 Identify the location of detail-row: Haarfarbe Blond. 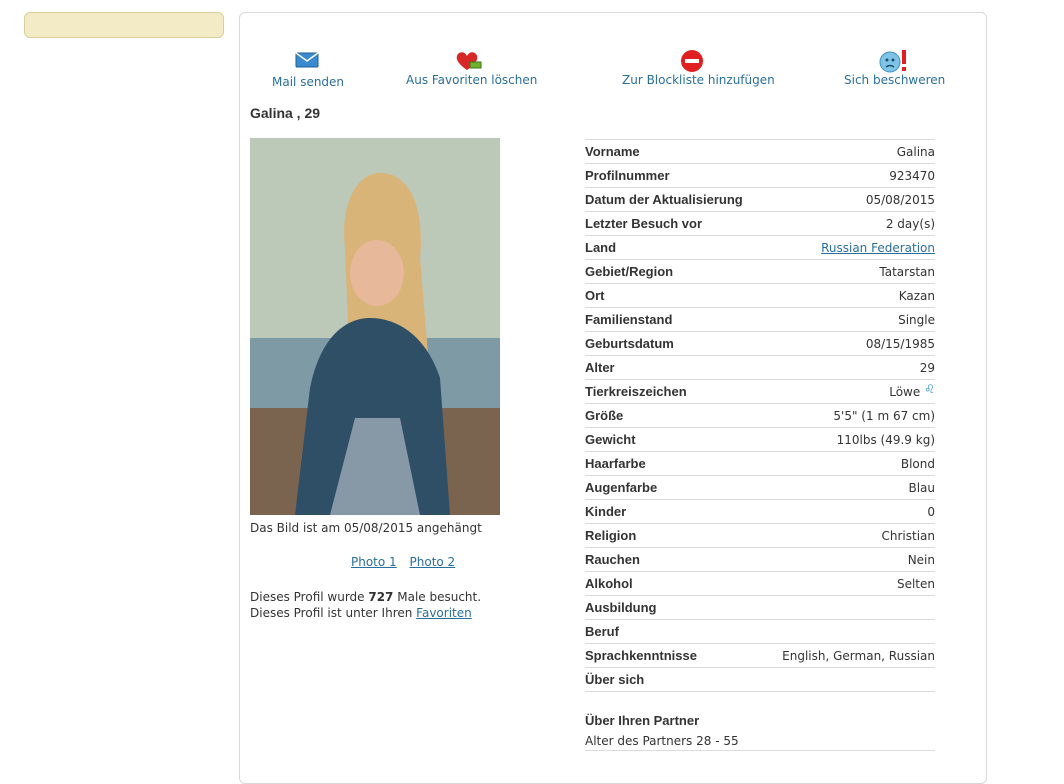
(760, 463).